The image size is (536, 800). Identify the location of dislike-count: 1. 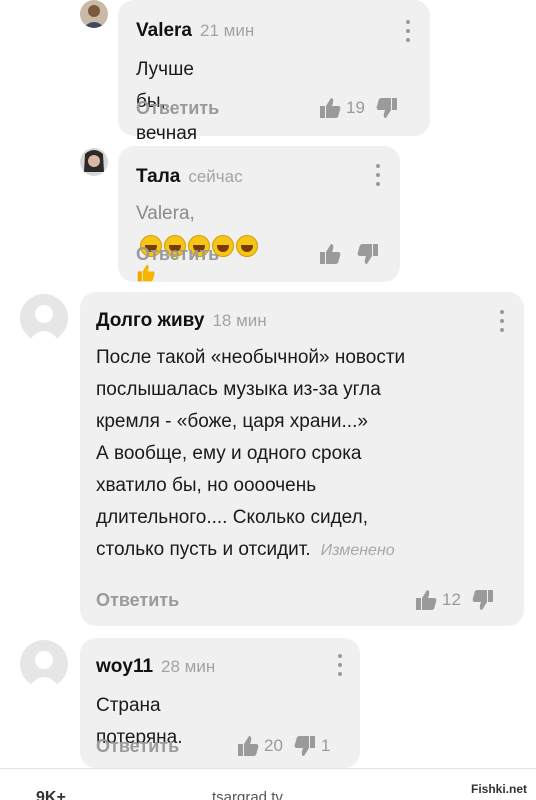
(325, 745).